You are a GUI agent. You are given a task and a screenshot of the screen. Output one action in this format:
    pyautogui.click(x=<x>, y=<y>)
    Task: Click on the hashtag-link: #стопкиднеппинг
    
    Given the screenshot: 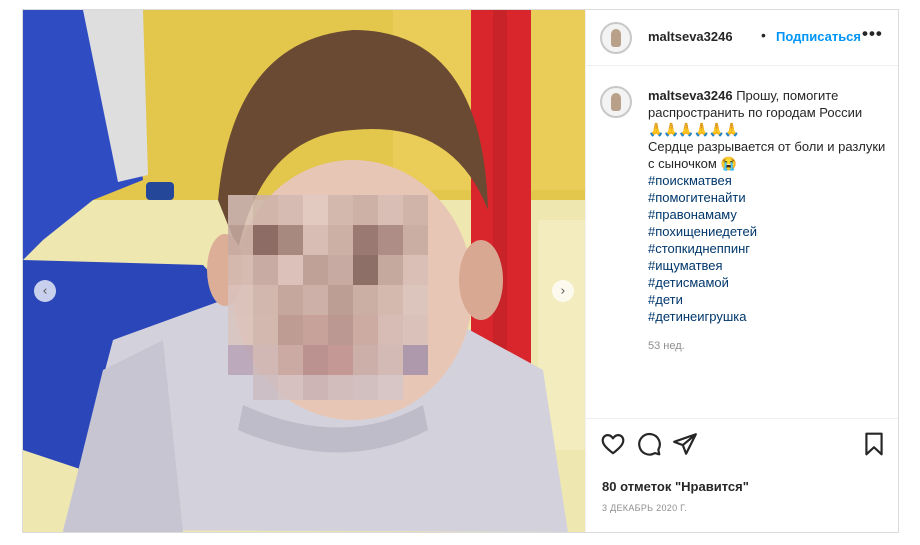 What is the action you would take?
    pyautogui.click(x=768, y=248)
    